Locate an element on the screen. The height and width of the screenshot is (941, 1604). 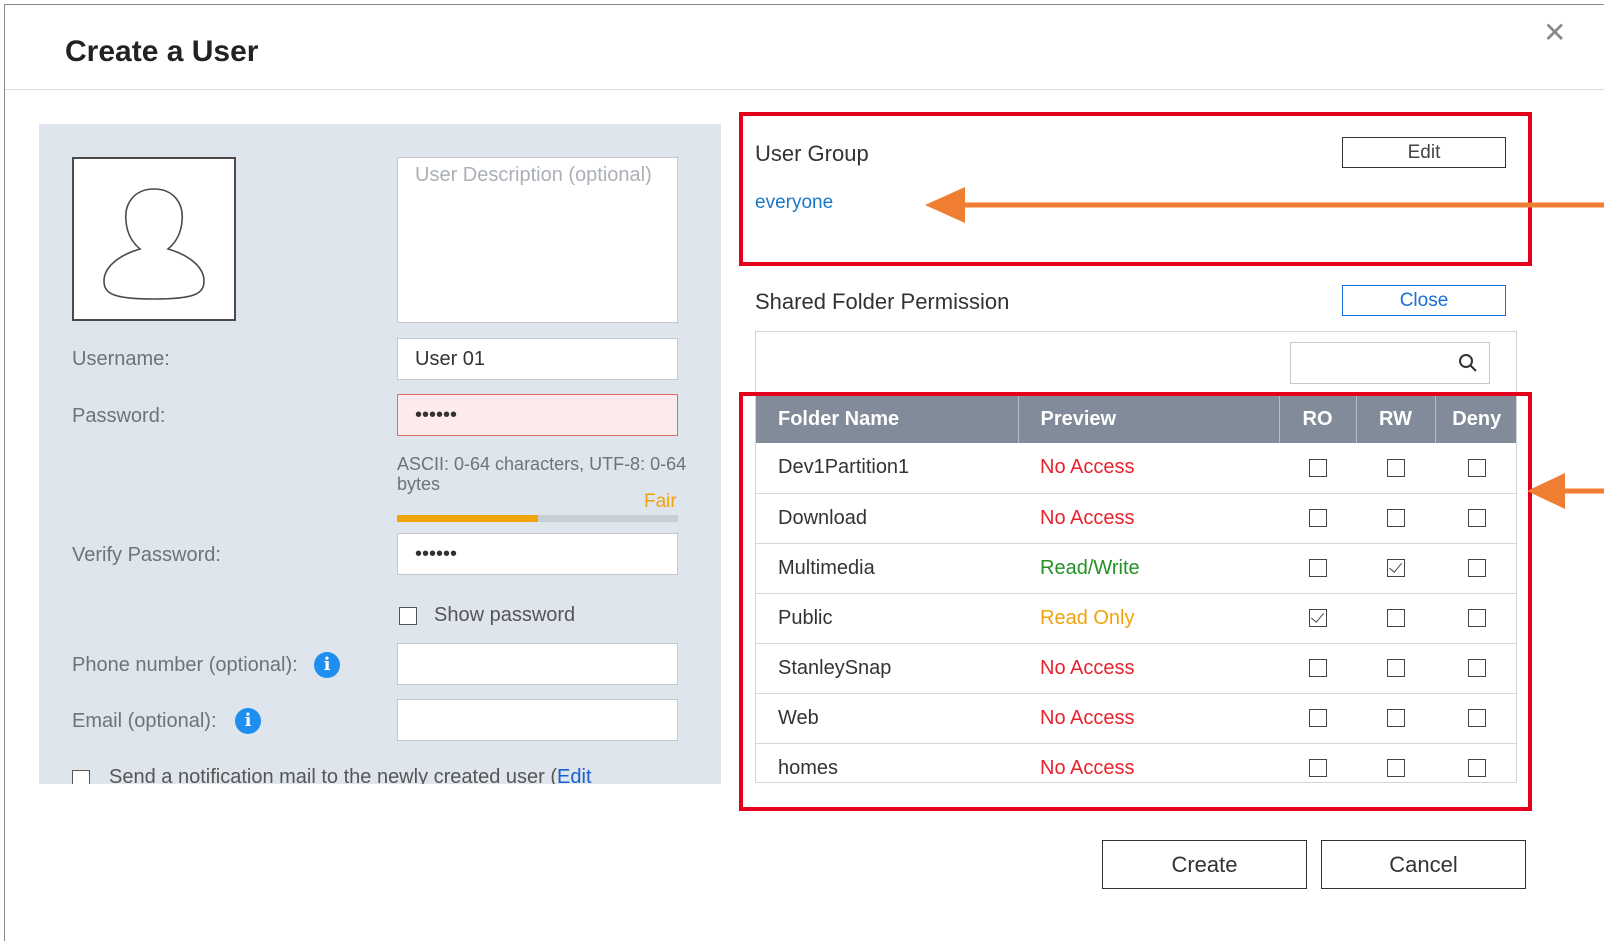
password-input: •••••• is located at coordinates (537, 415).